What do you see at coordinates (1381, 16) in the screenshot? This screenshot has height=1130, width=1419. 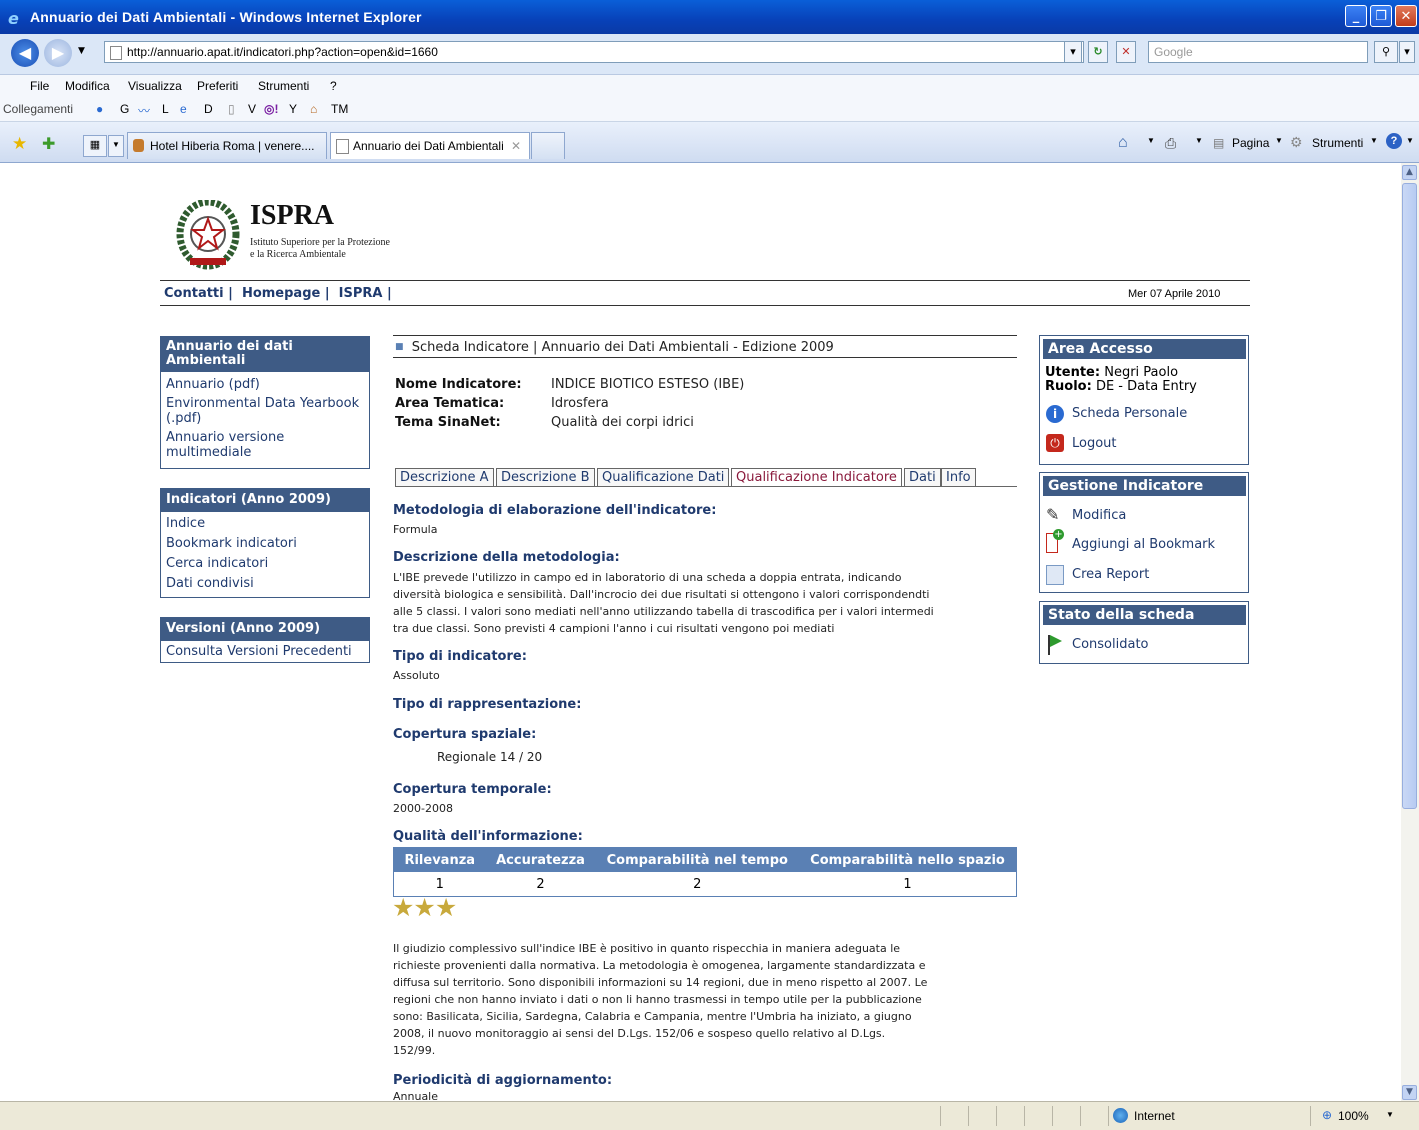 I see `maximize-button: ❐` at bounding box center [1381, 16].